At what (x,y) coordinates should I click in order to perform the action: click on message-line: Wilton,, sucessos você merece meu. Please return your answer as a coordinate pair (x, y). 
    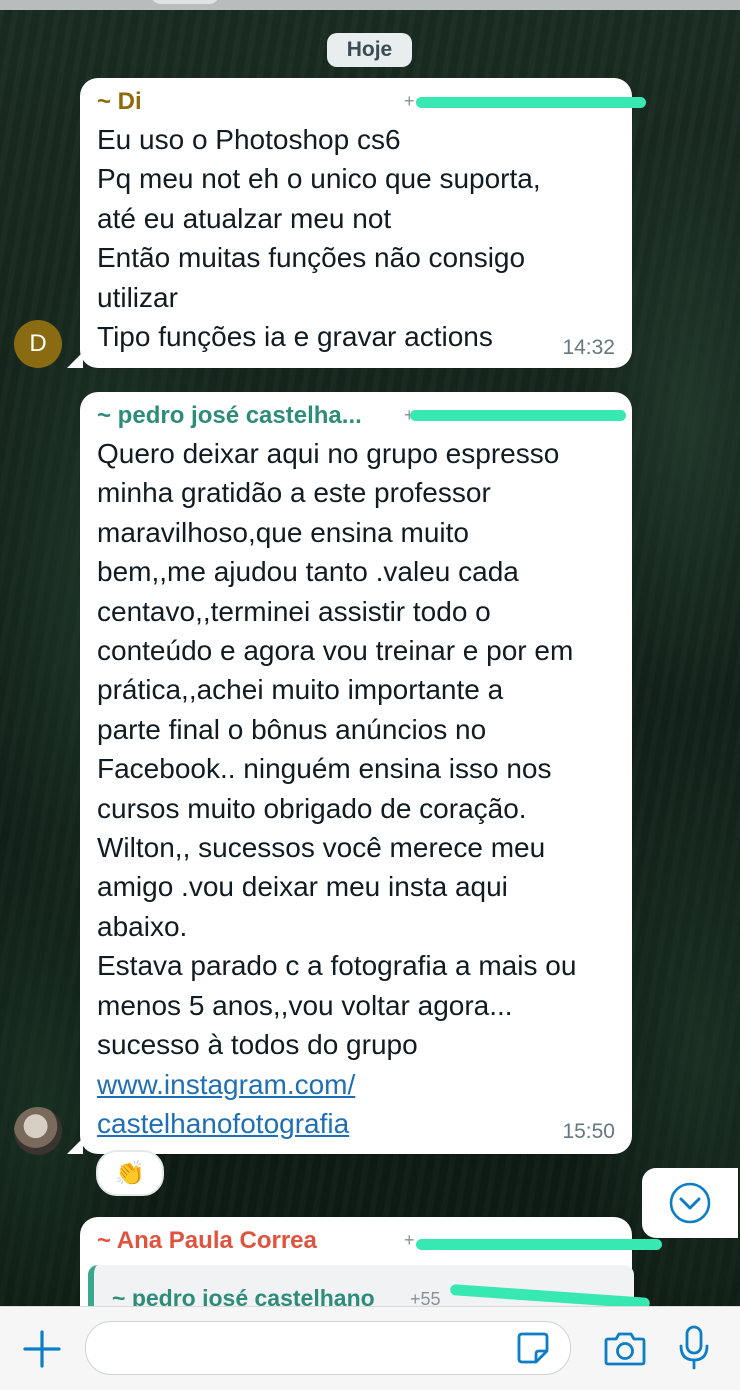
    Looking at the image, I should click on (321, 848).